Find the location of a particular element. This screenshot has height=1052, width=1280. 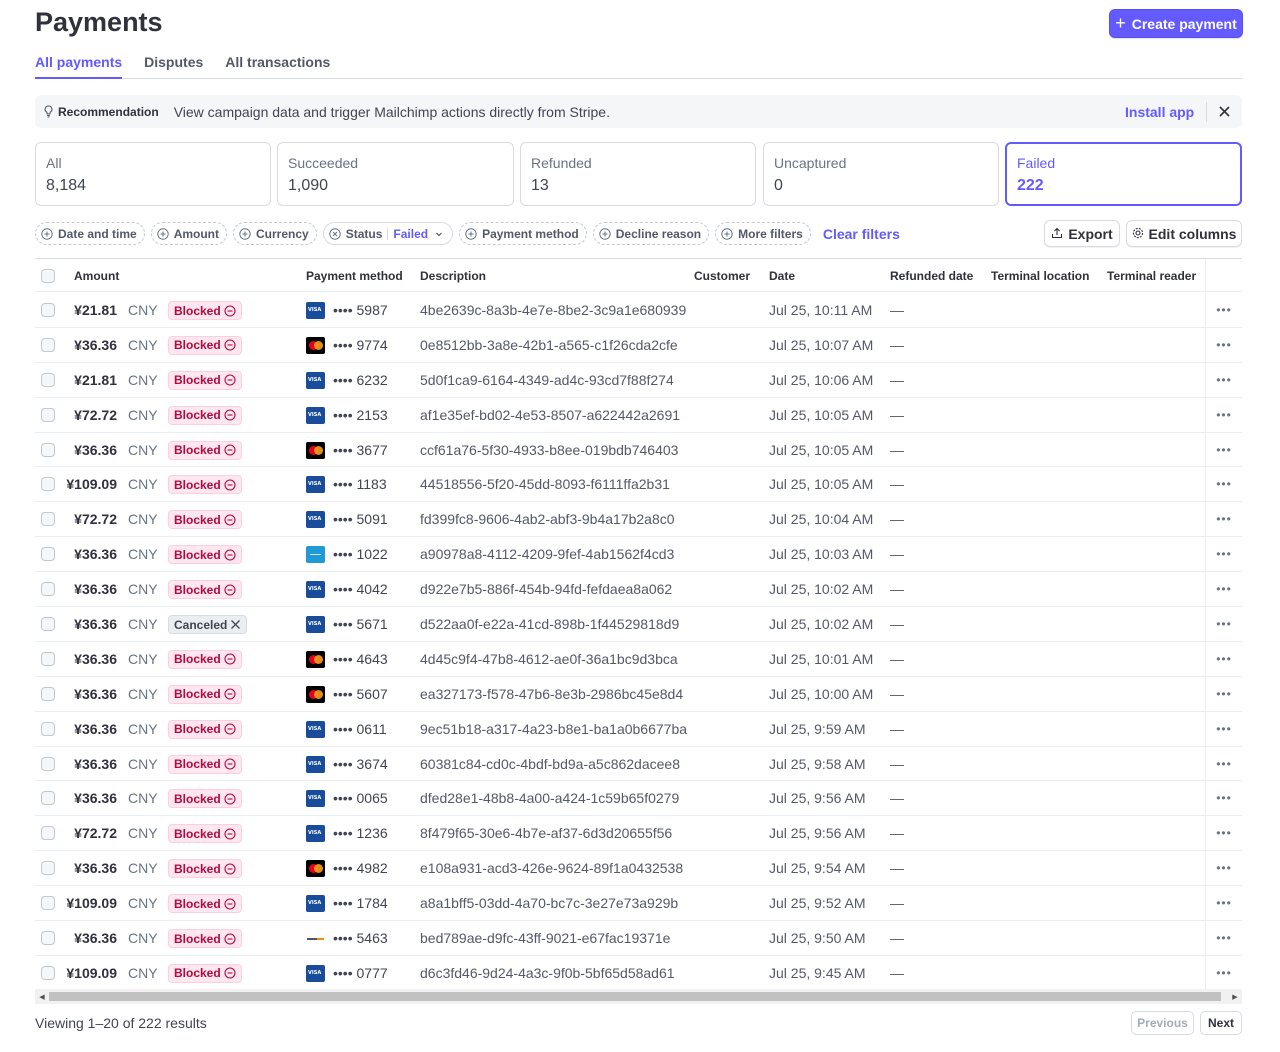

row-refunded-date: — is located at coordinates (897, 449).